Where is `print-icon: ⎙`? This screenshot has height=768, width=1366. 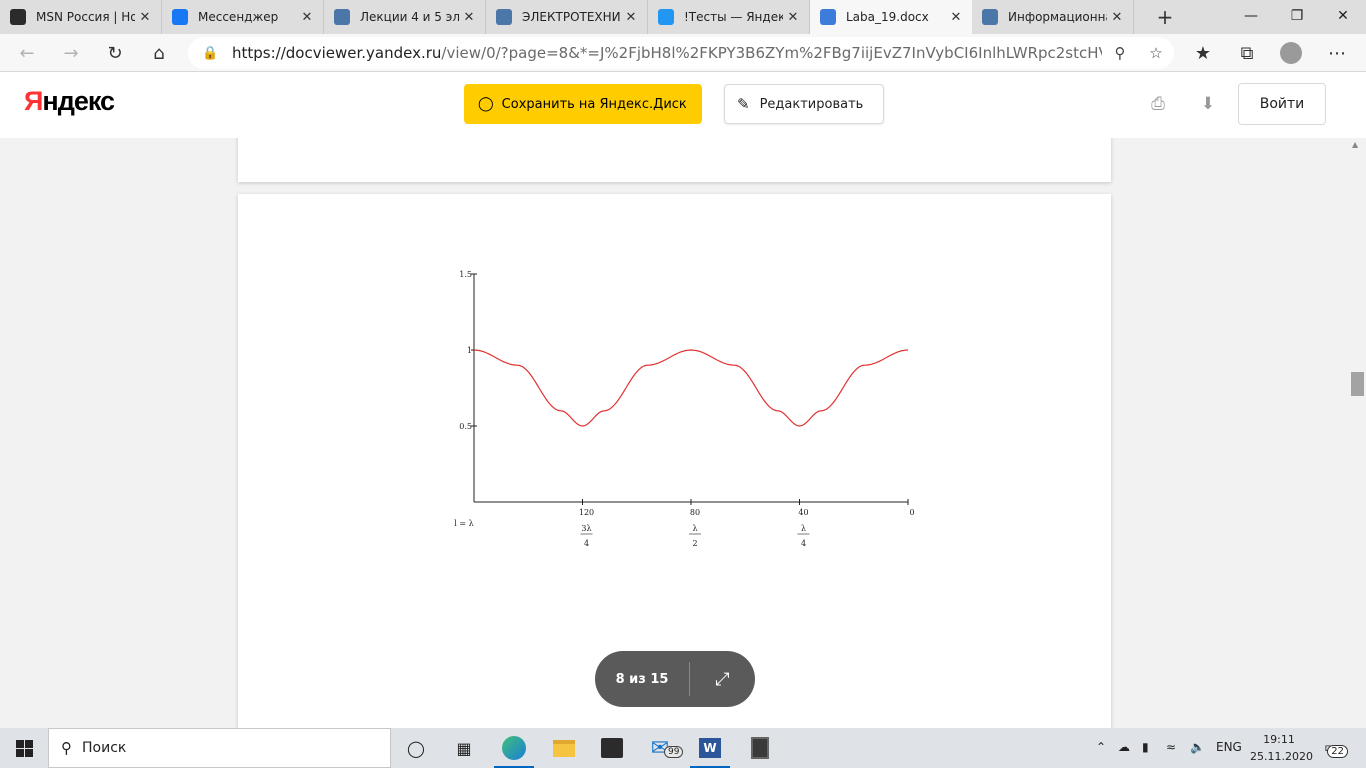
print-icon: ⎙ is located at coordinates (1158, 104).